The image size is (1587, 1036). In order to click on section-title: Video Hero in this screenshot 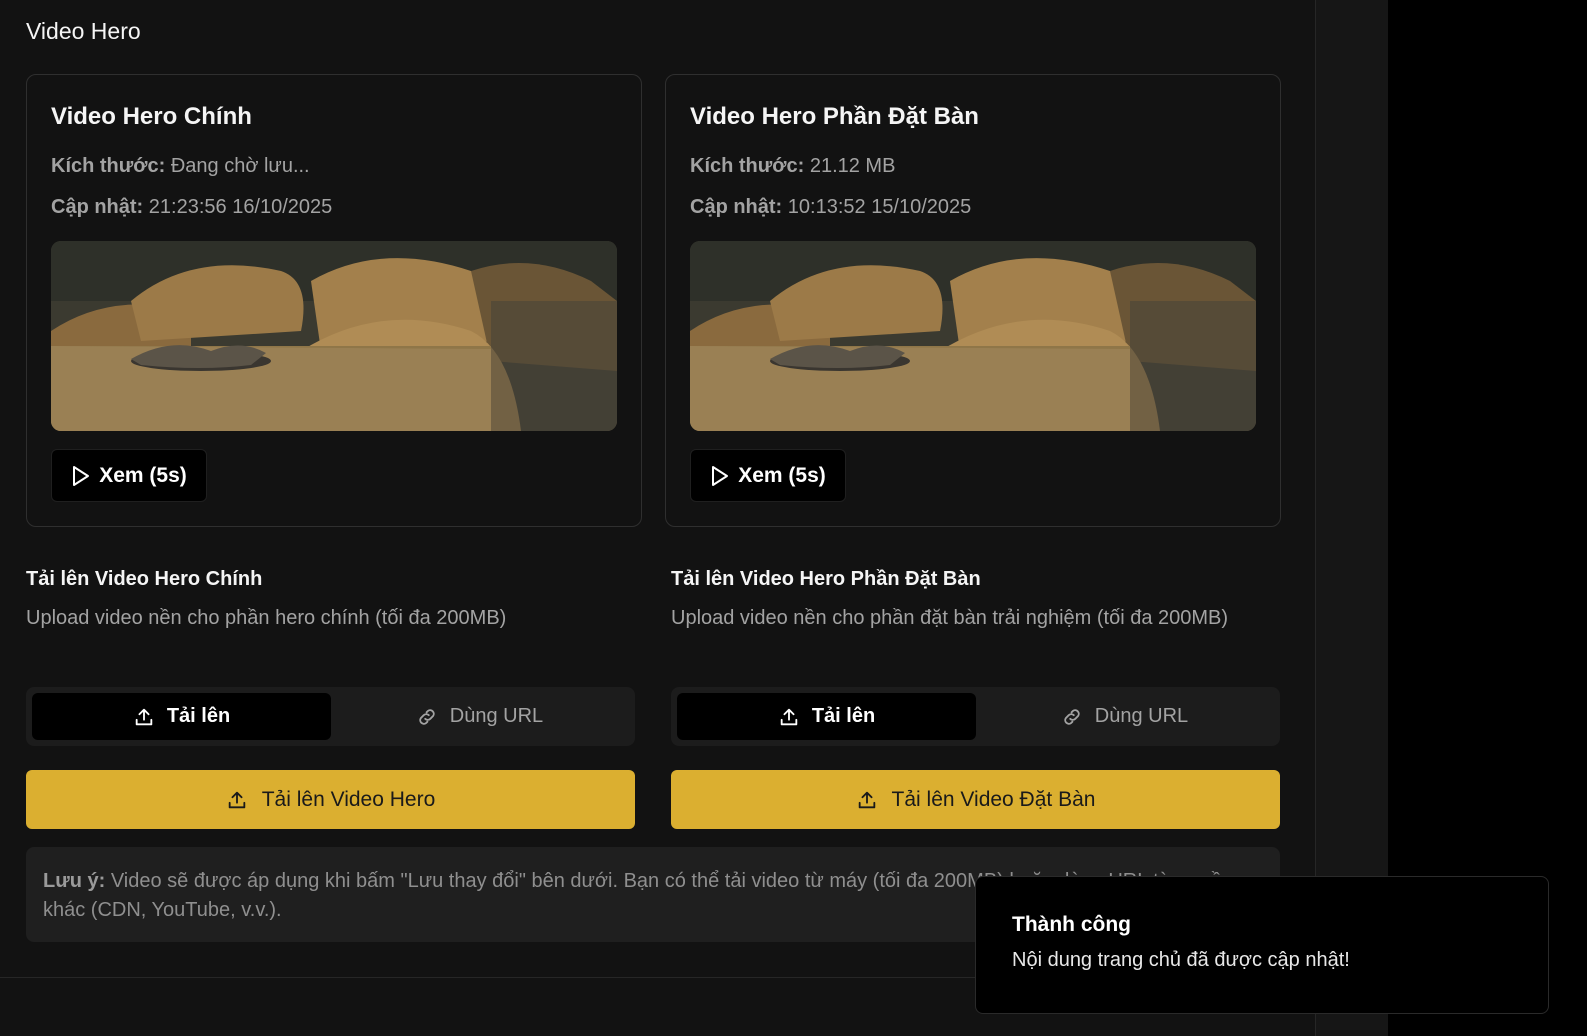, I will do `click(83, 31)`.